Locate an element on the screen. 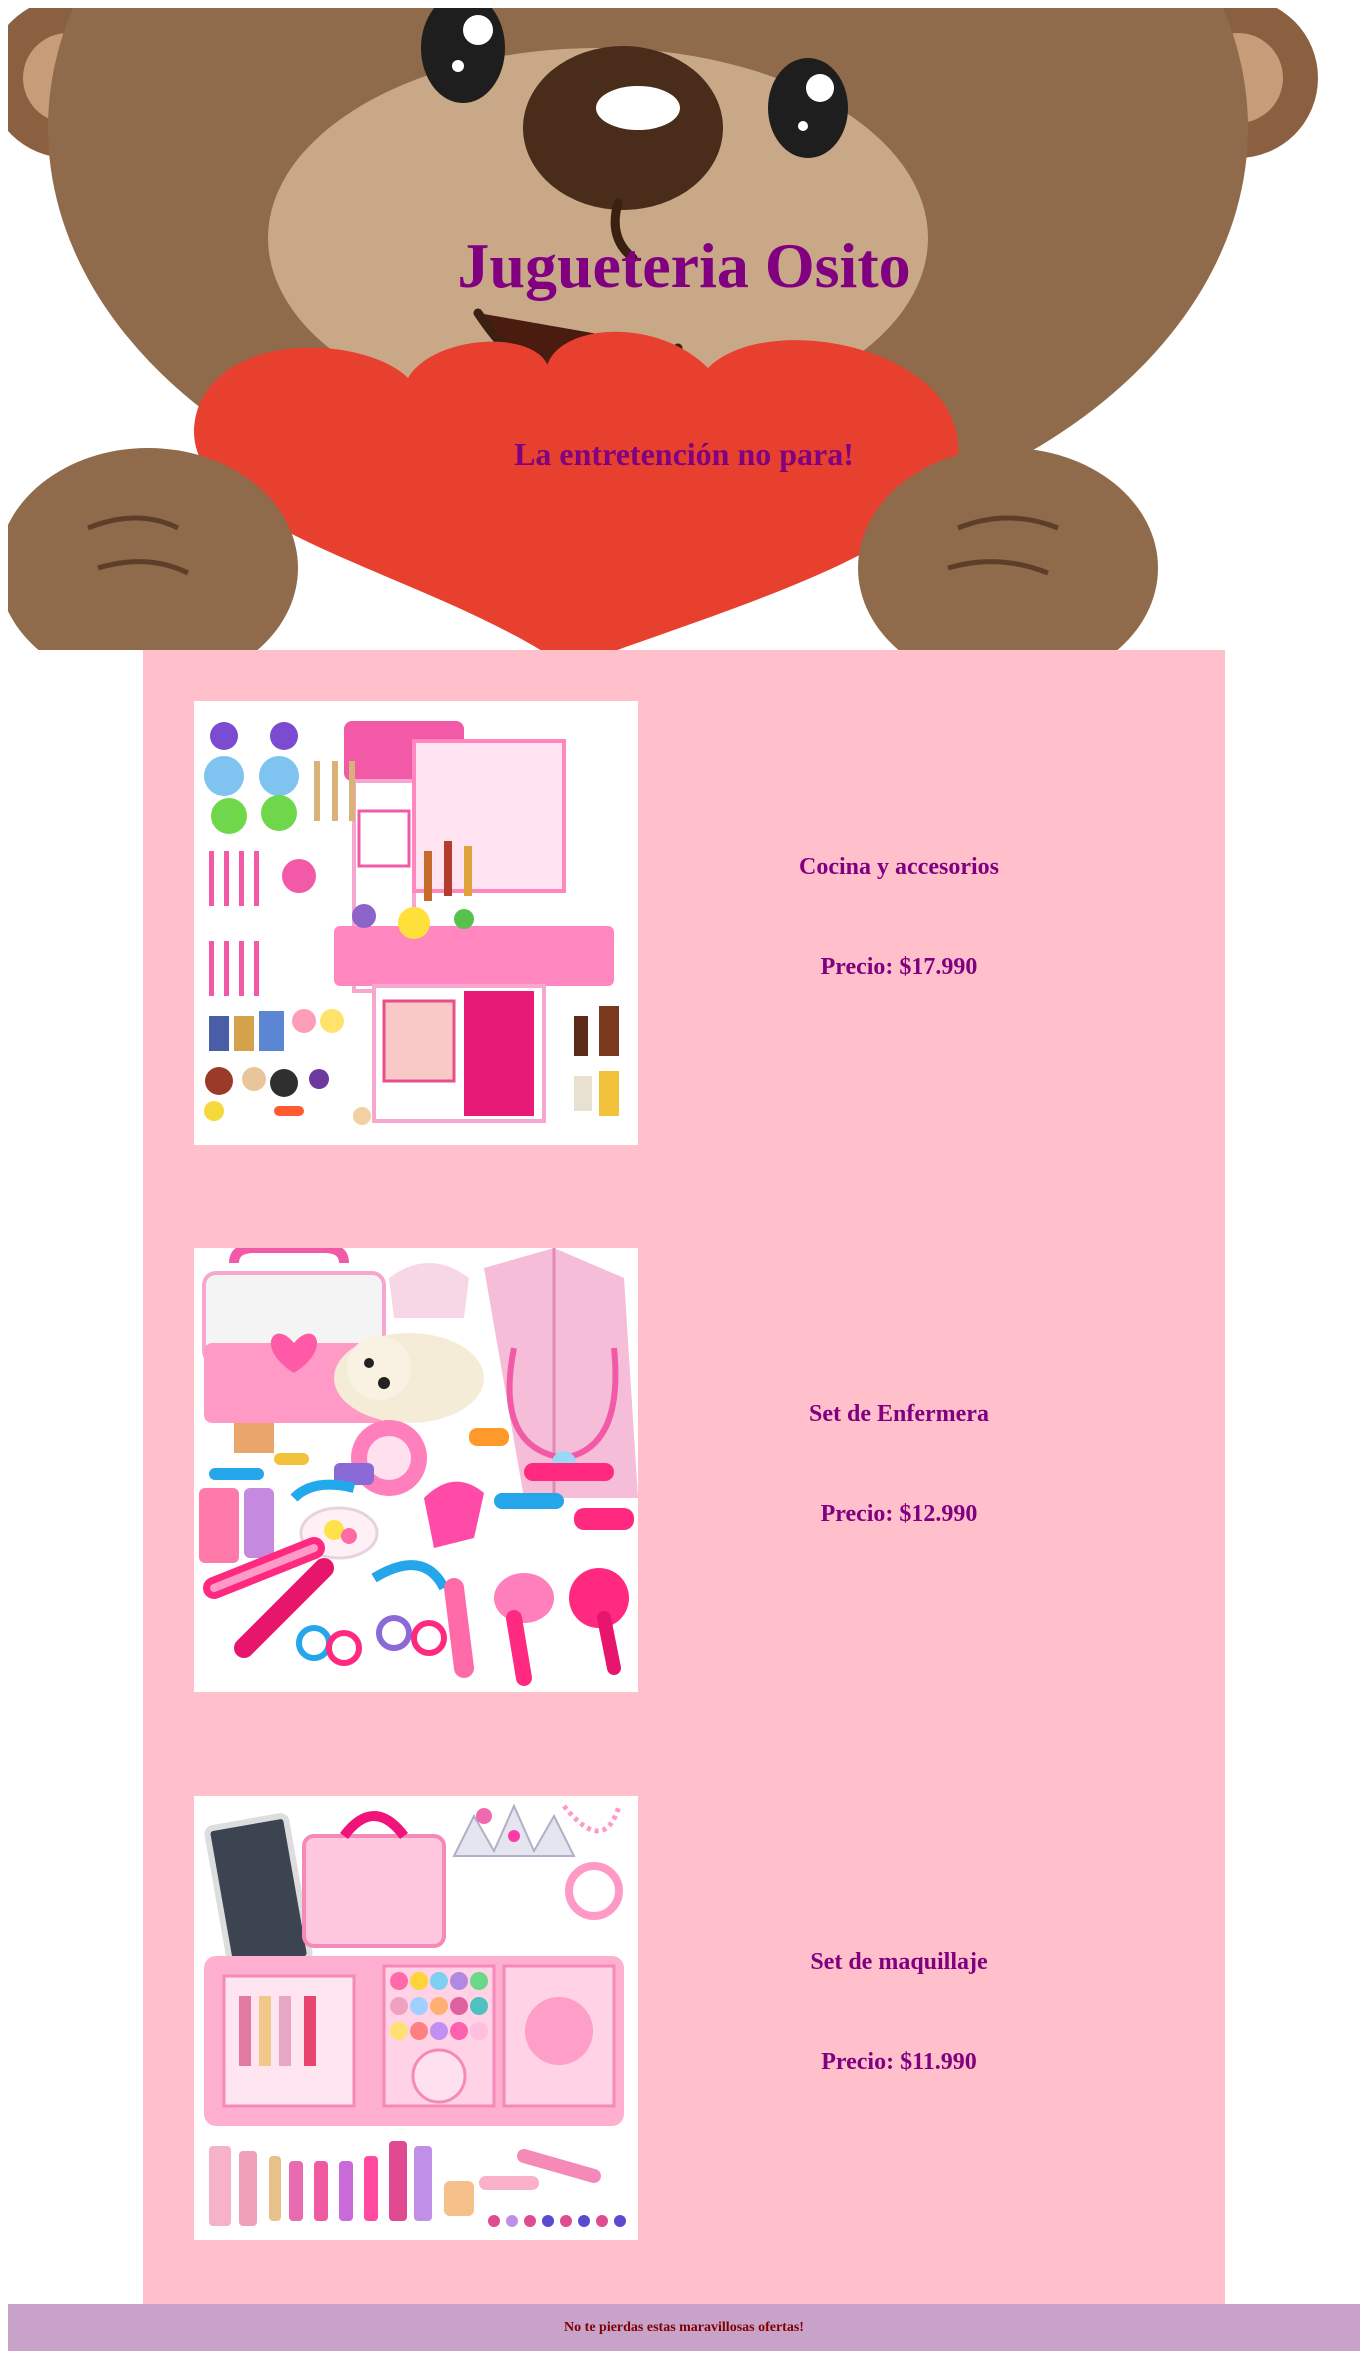 This screenshot has width=1366, height=2361. product-info: Cocina y accesorios Precio: $17.990 is located at coordinates (899, 923).